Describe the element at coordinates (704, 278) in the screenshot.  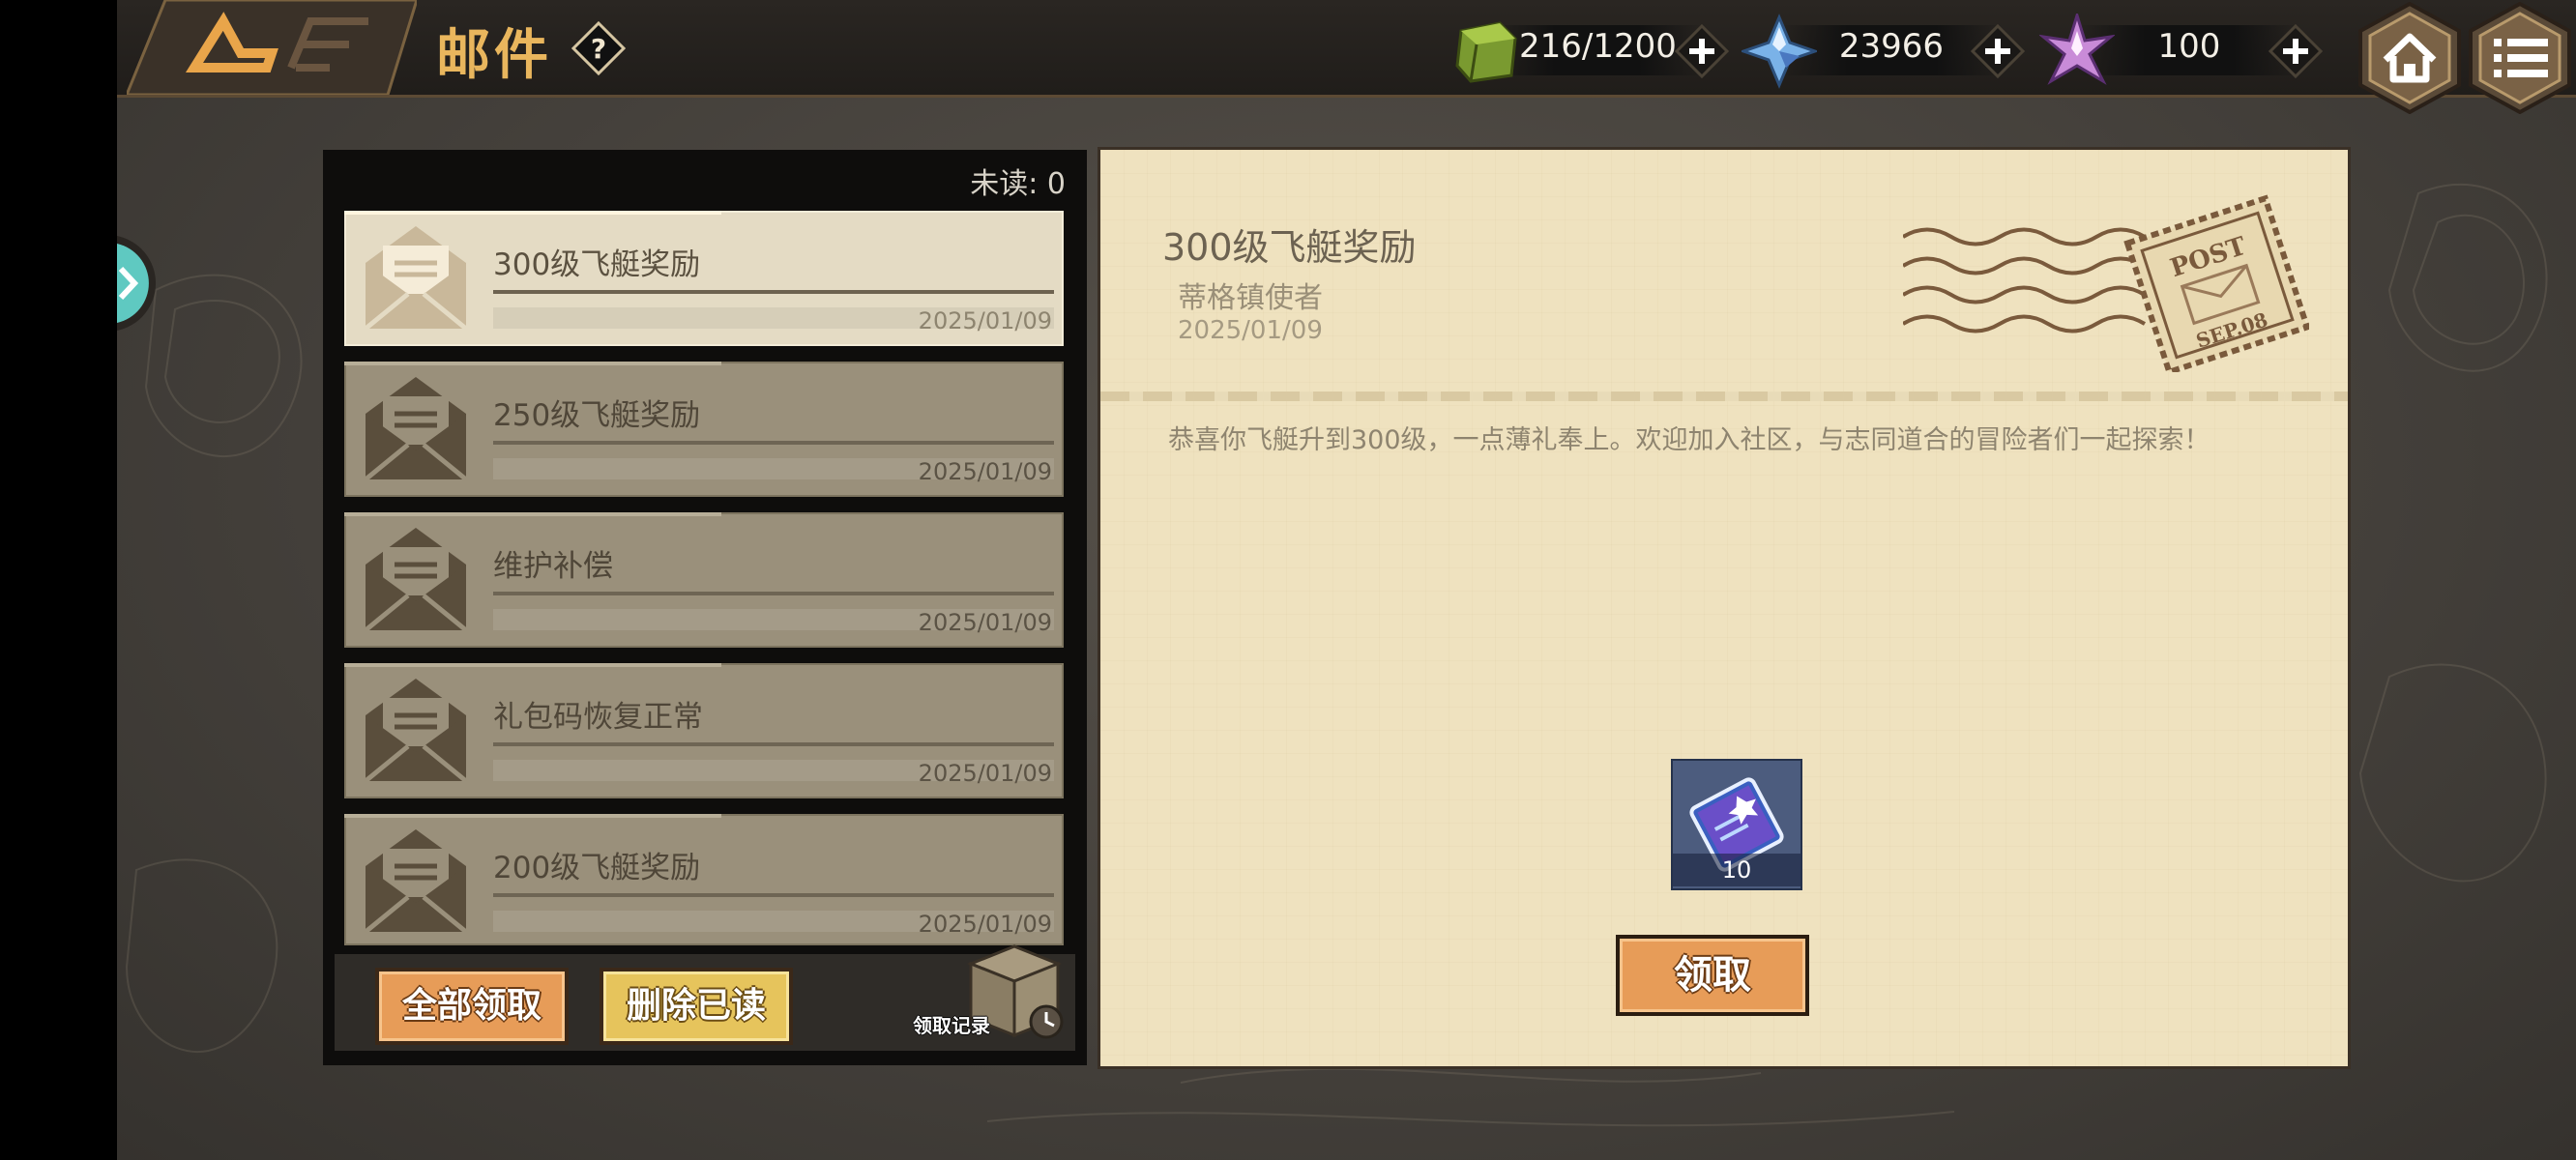
I see `mail-item-300-airship-reward: 300级飞艇奖励 2025/01/09` at that location.